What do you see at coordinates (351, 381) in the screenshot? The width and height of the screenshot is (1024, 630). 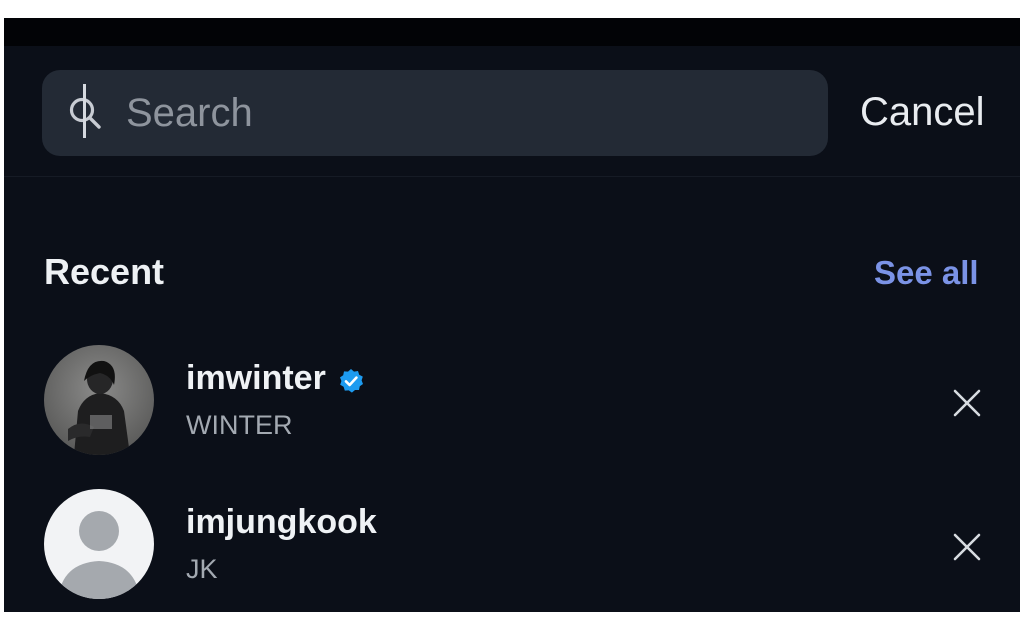 I see `verified-badge-icon` at bounding box center [351, 381].